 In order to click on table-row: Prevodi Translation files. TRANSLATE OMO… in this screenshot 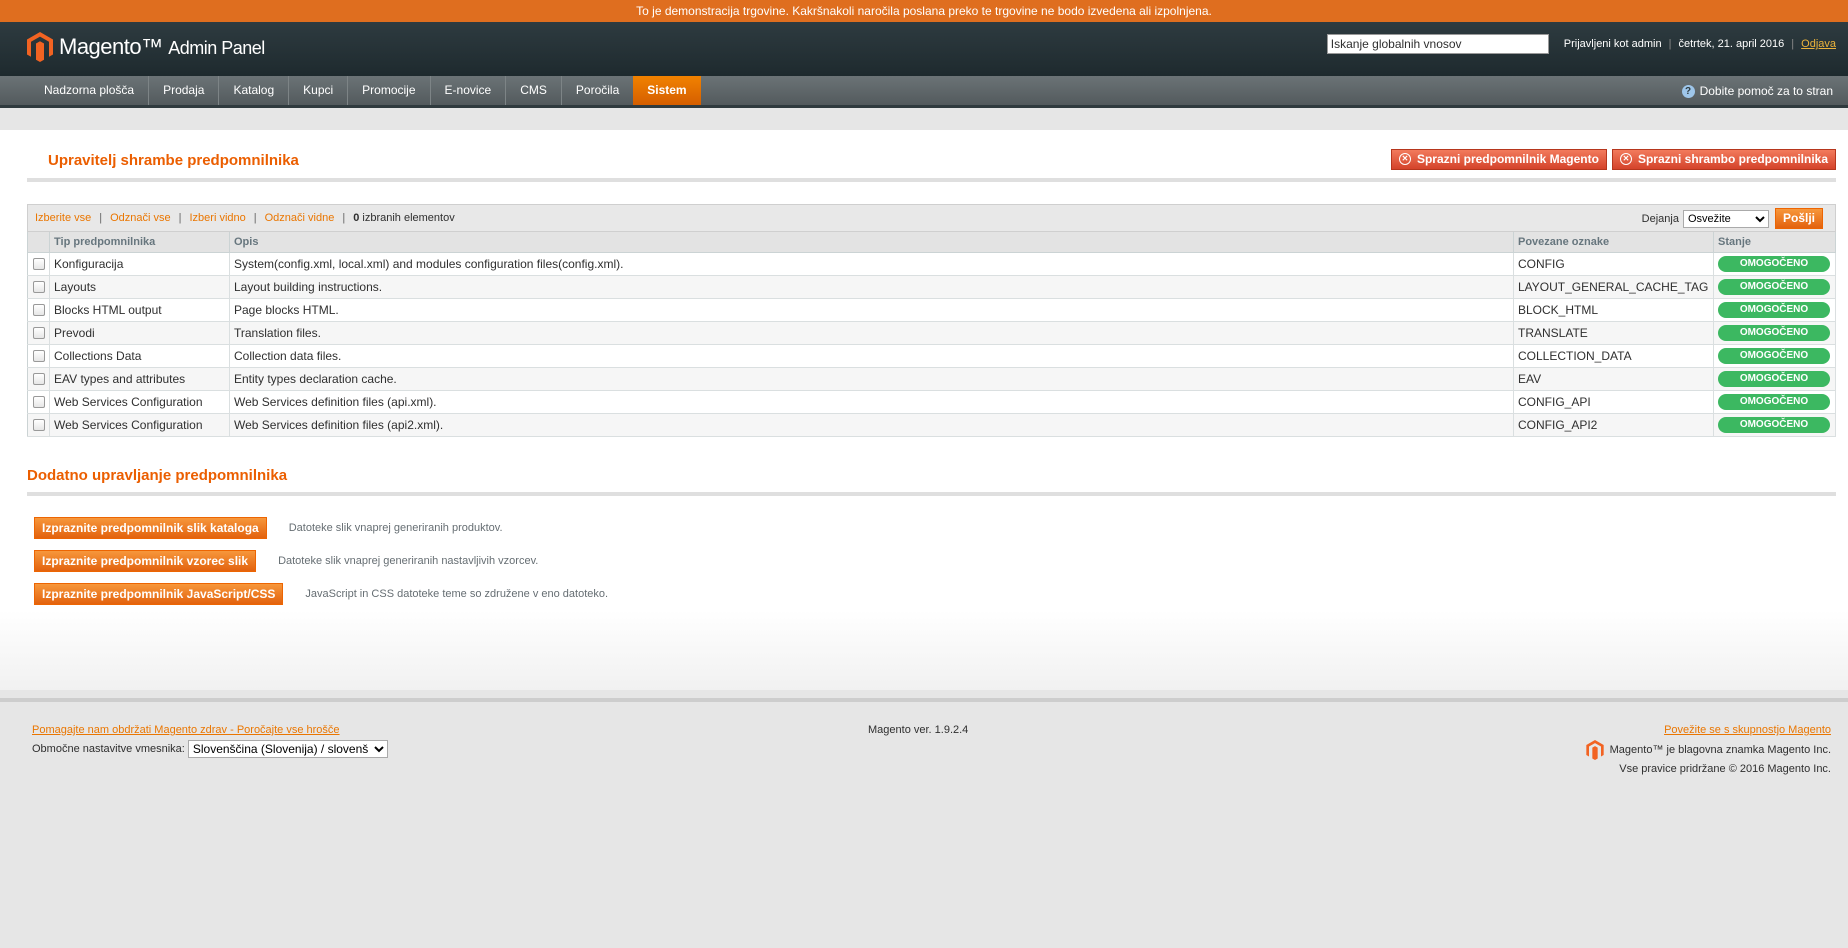, I will do `click(931, 333)`.